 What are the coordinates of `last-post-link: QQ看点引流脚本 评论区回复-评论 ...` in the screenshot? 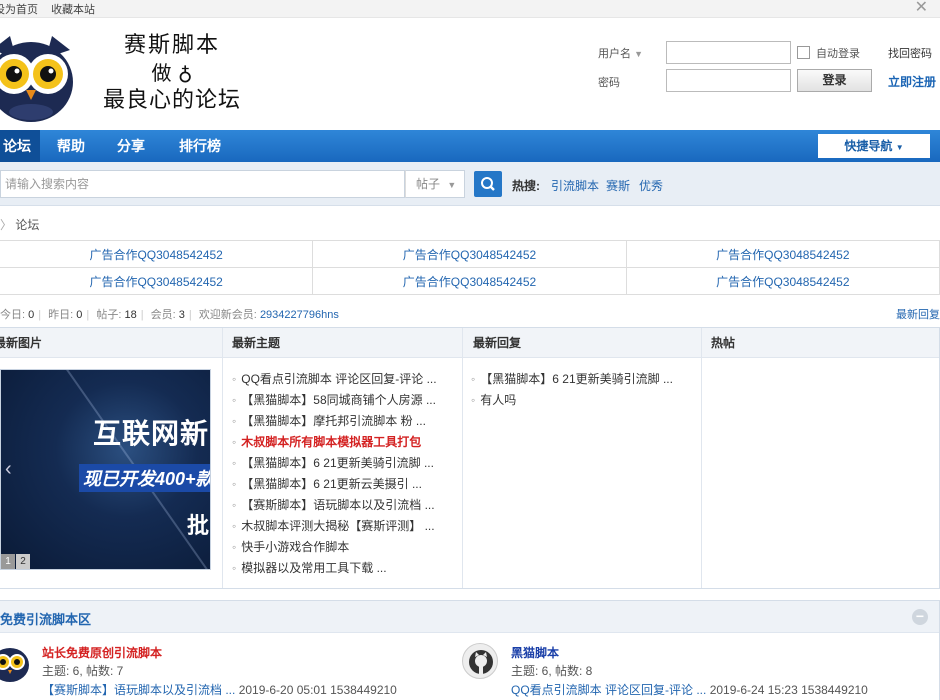 It's located at (608, 690).